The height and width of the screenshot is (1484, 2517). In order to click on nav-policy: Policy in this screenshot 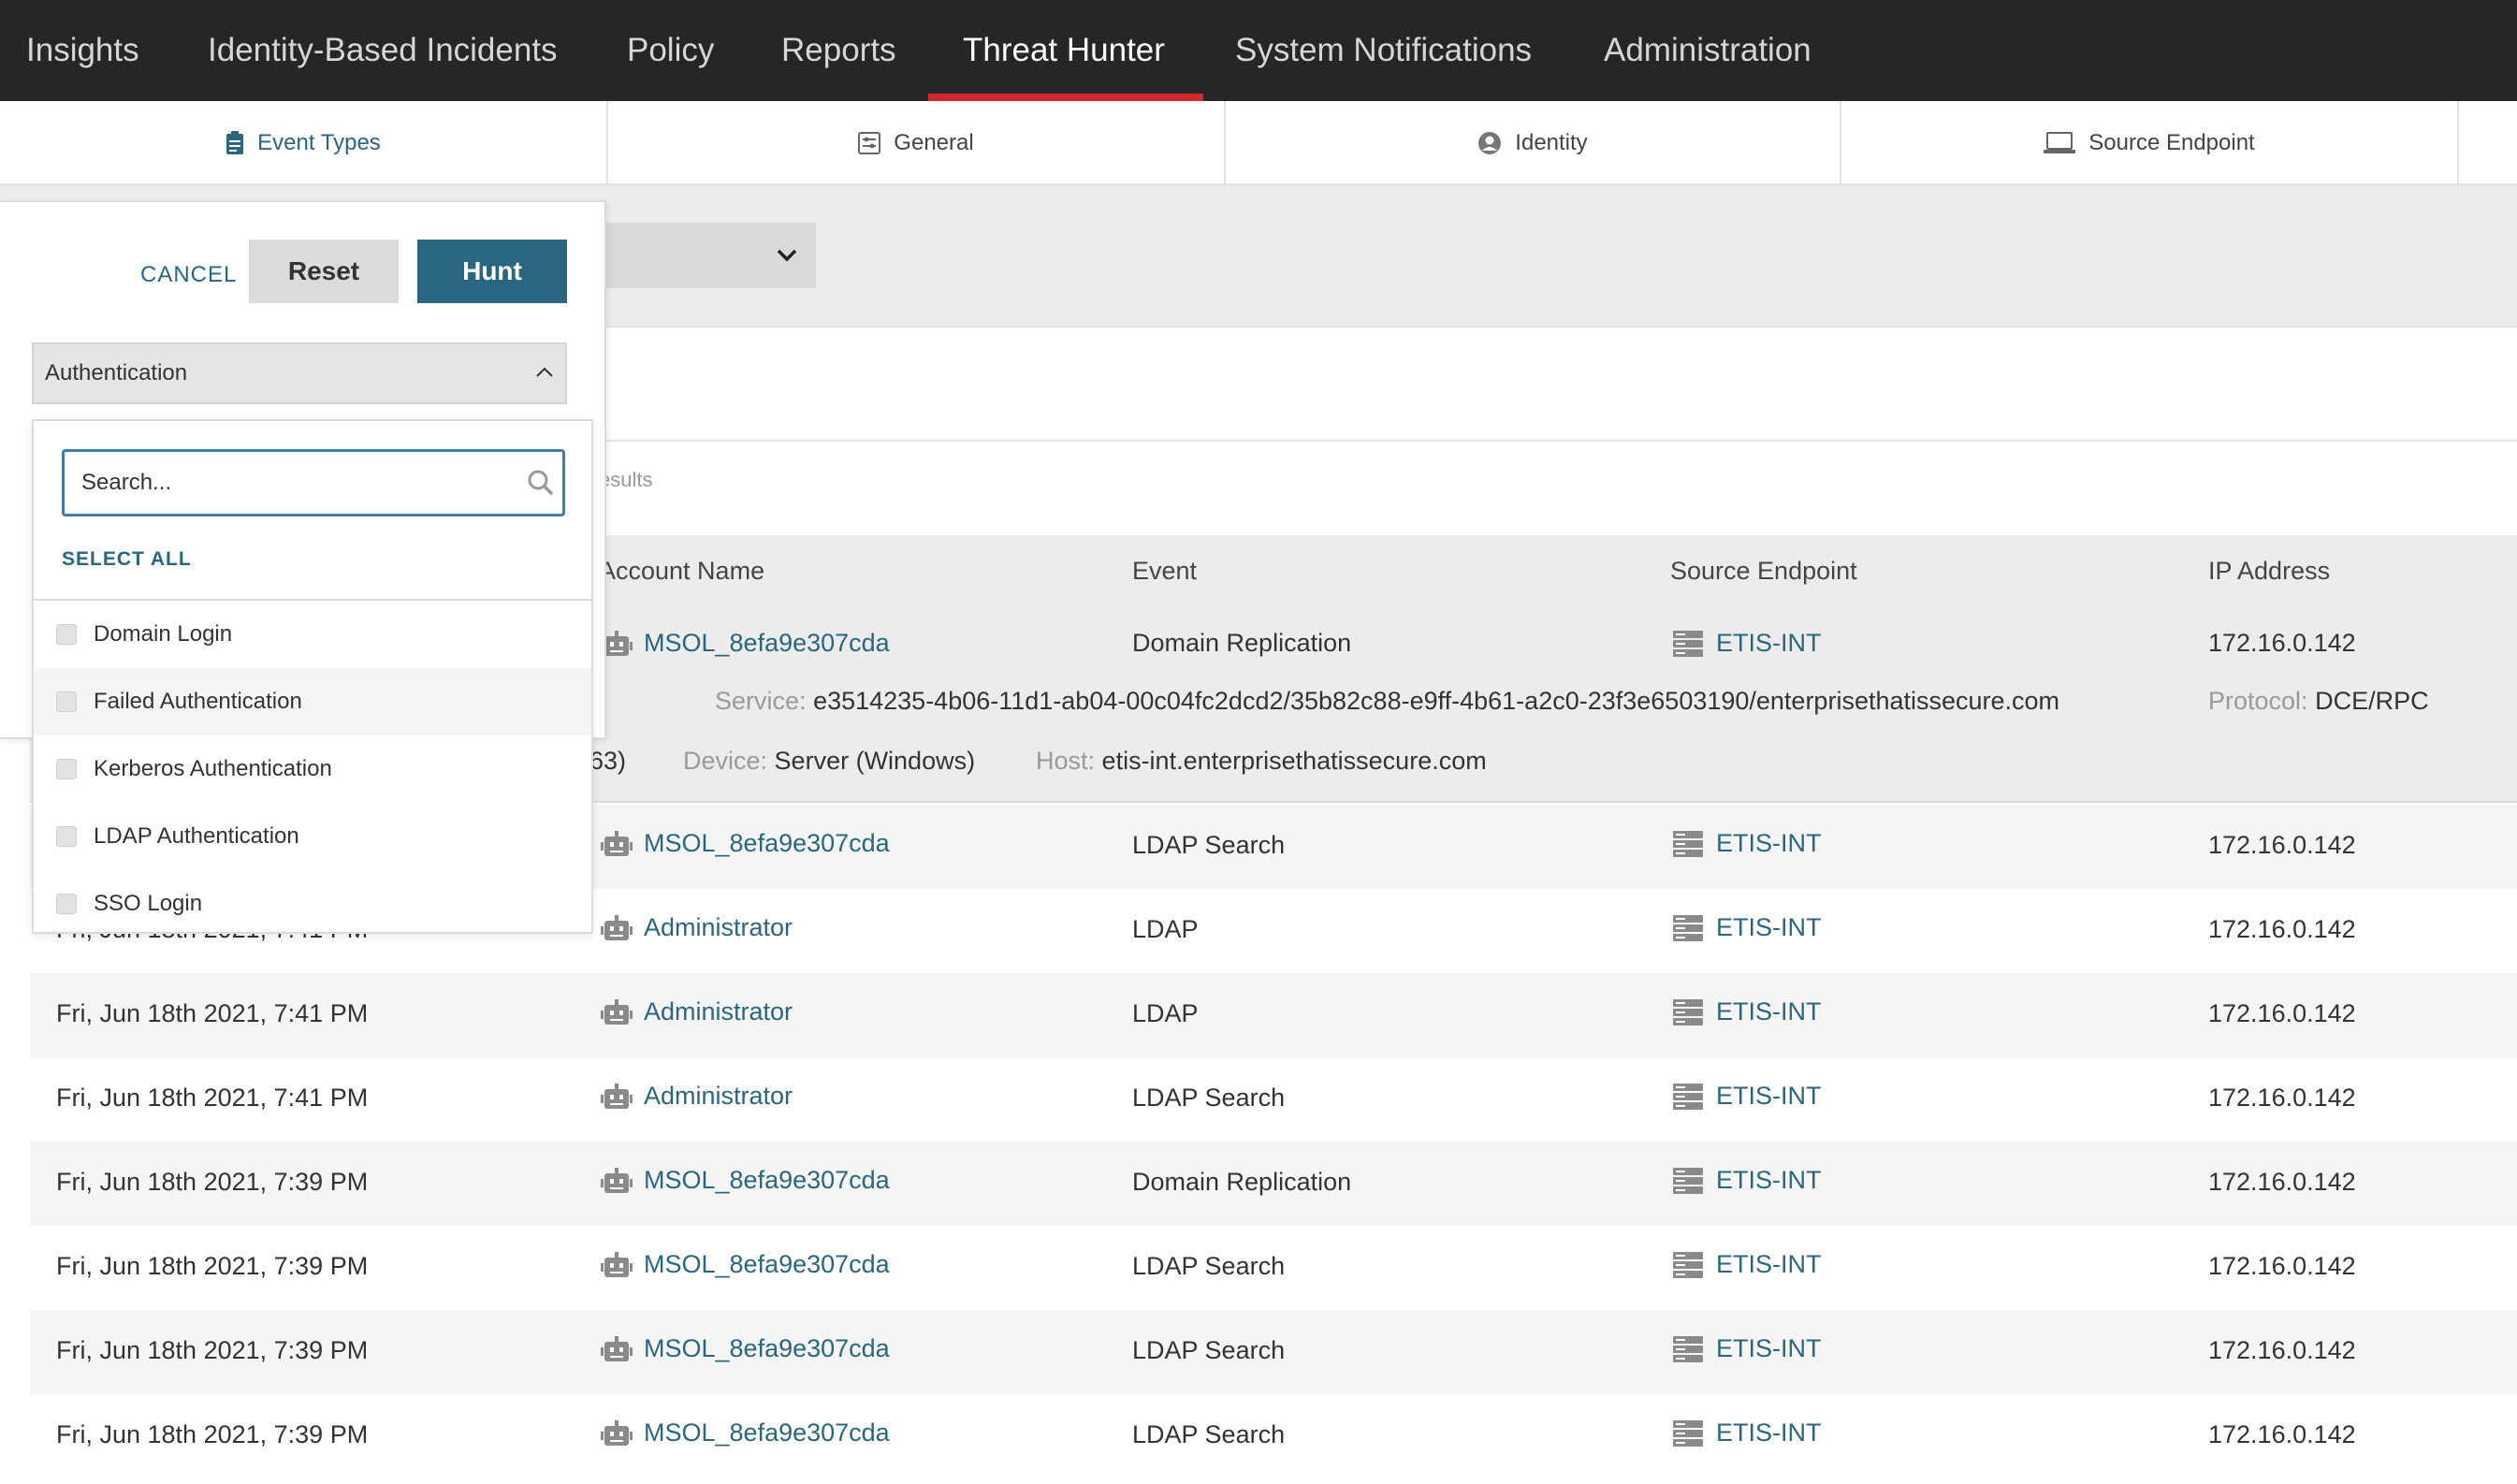, I will do `click(670, 50)`.